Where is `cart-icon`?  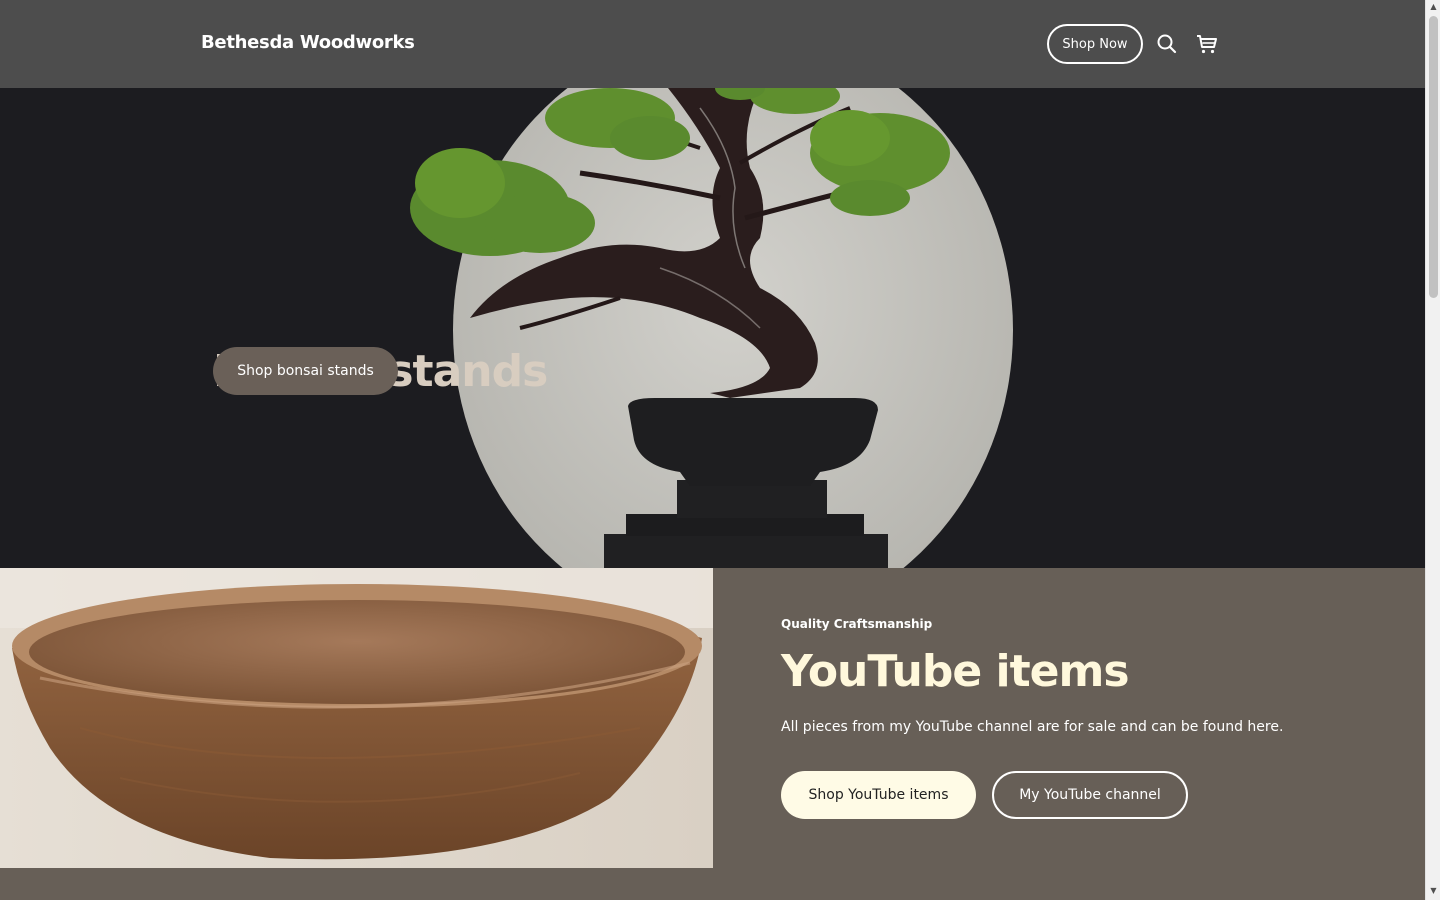 cart-icon is located at coordinates (1207, 44).